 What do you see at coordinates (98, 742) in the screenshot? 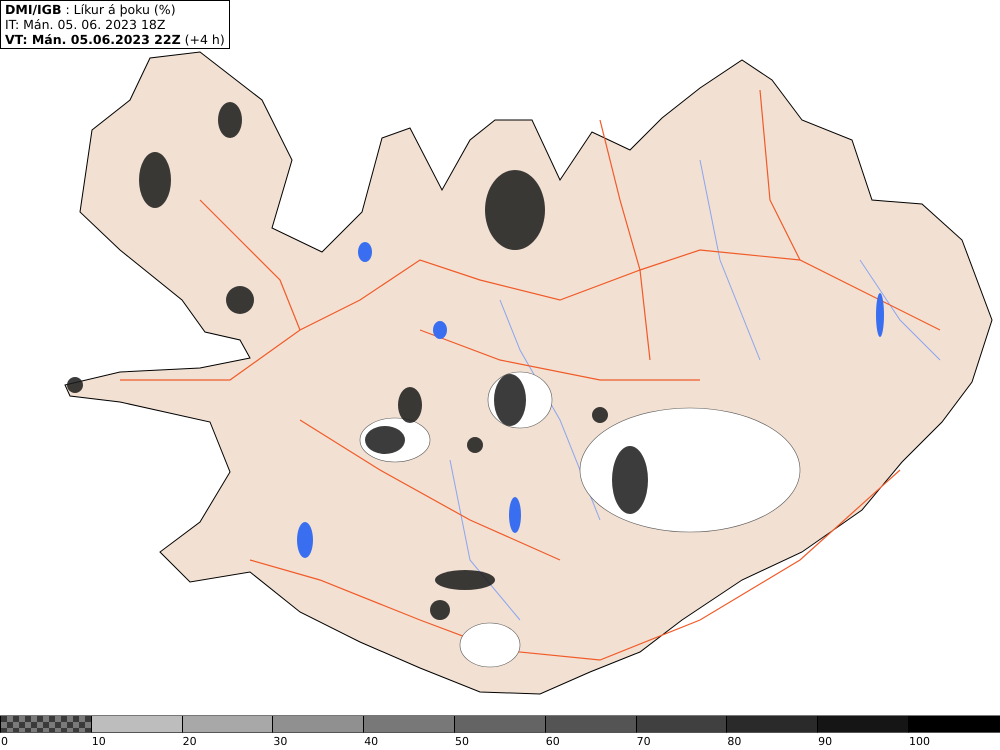
I see `legend-label: 10` at bounding box center [98, 742].